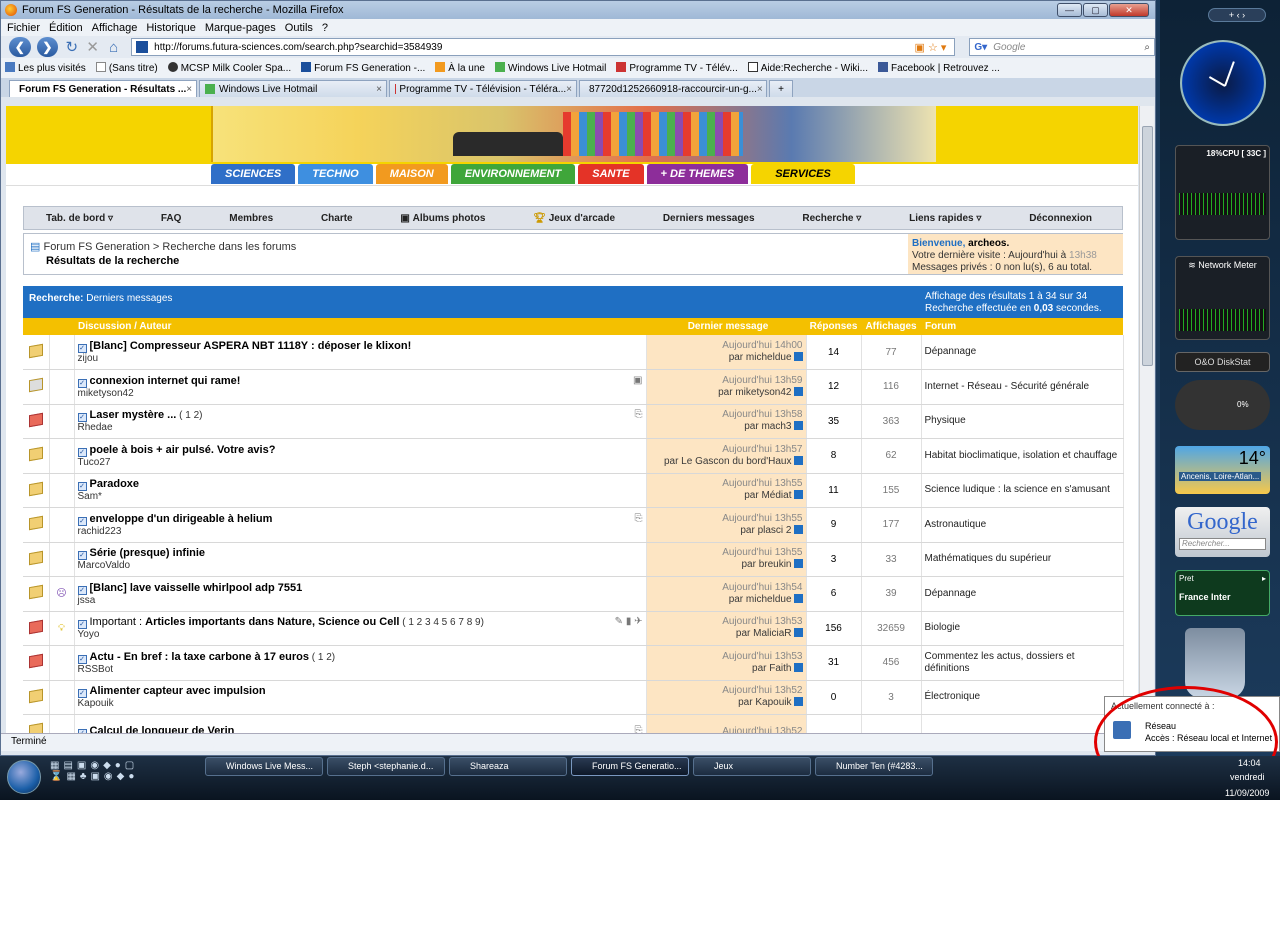  What do you see at coordinates (148, 553) in the screenshot?
I see `thread-title-link: Série (presque) infinie` at bounding box center [148, 553].